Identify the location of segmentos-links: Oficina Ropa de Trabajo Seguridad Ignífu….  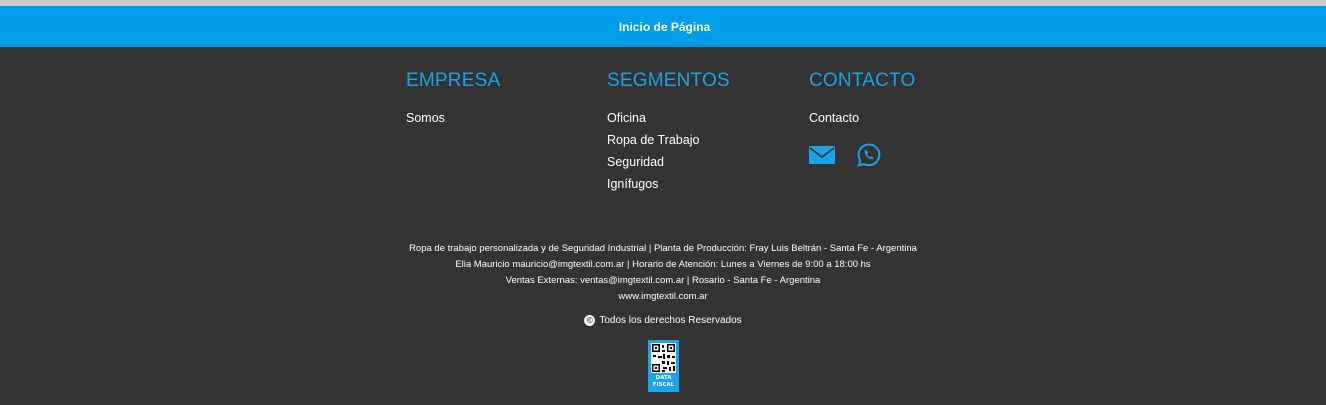
(668, 151).